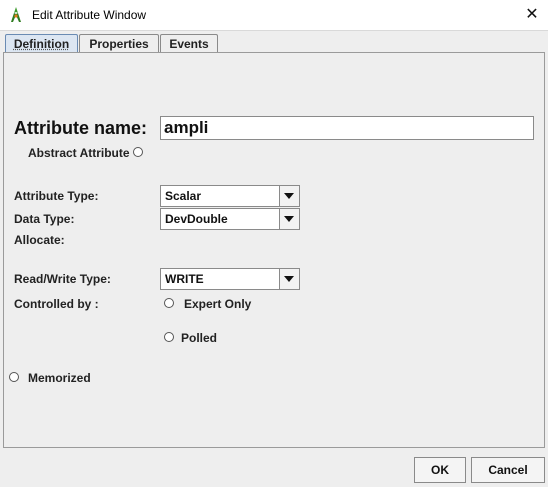 The width and height of the screenshot is (548, 487). What do you see at coordinates (440, 470) in the screenshot?
I see `ok-button: OK` at bounding box center [440, 470].